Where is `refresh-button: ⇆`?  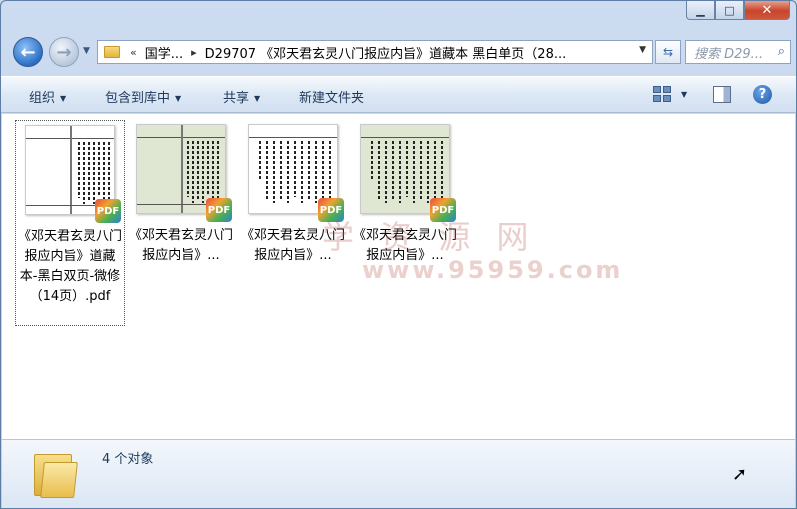 refresh-button: ⇆ is located at coordinates (668, 52).